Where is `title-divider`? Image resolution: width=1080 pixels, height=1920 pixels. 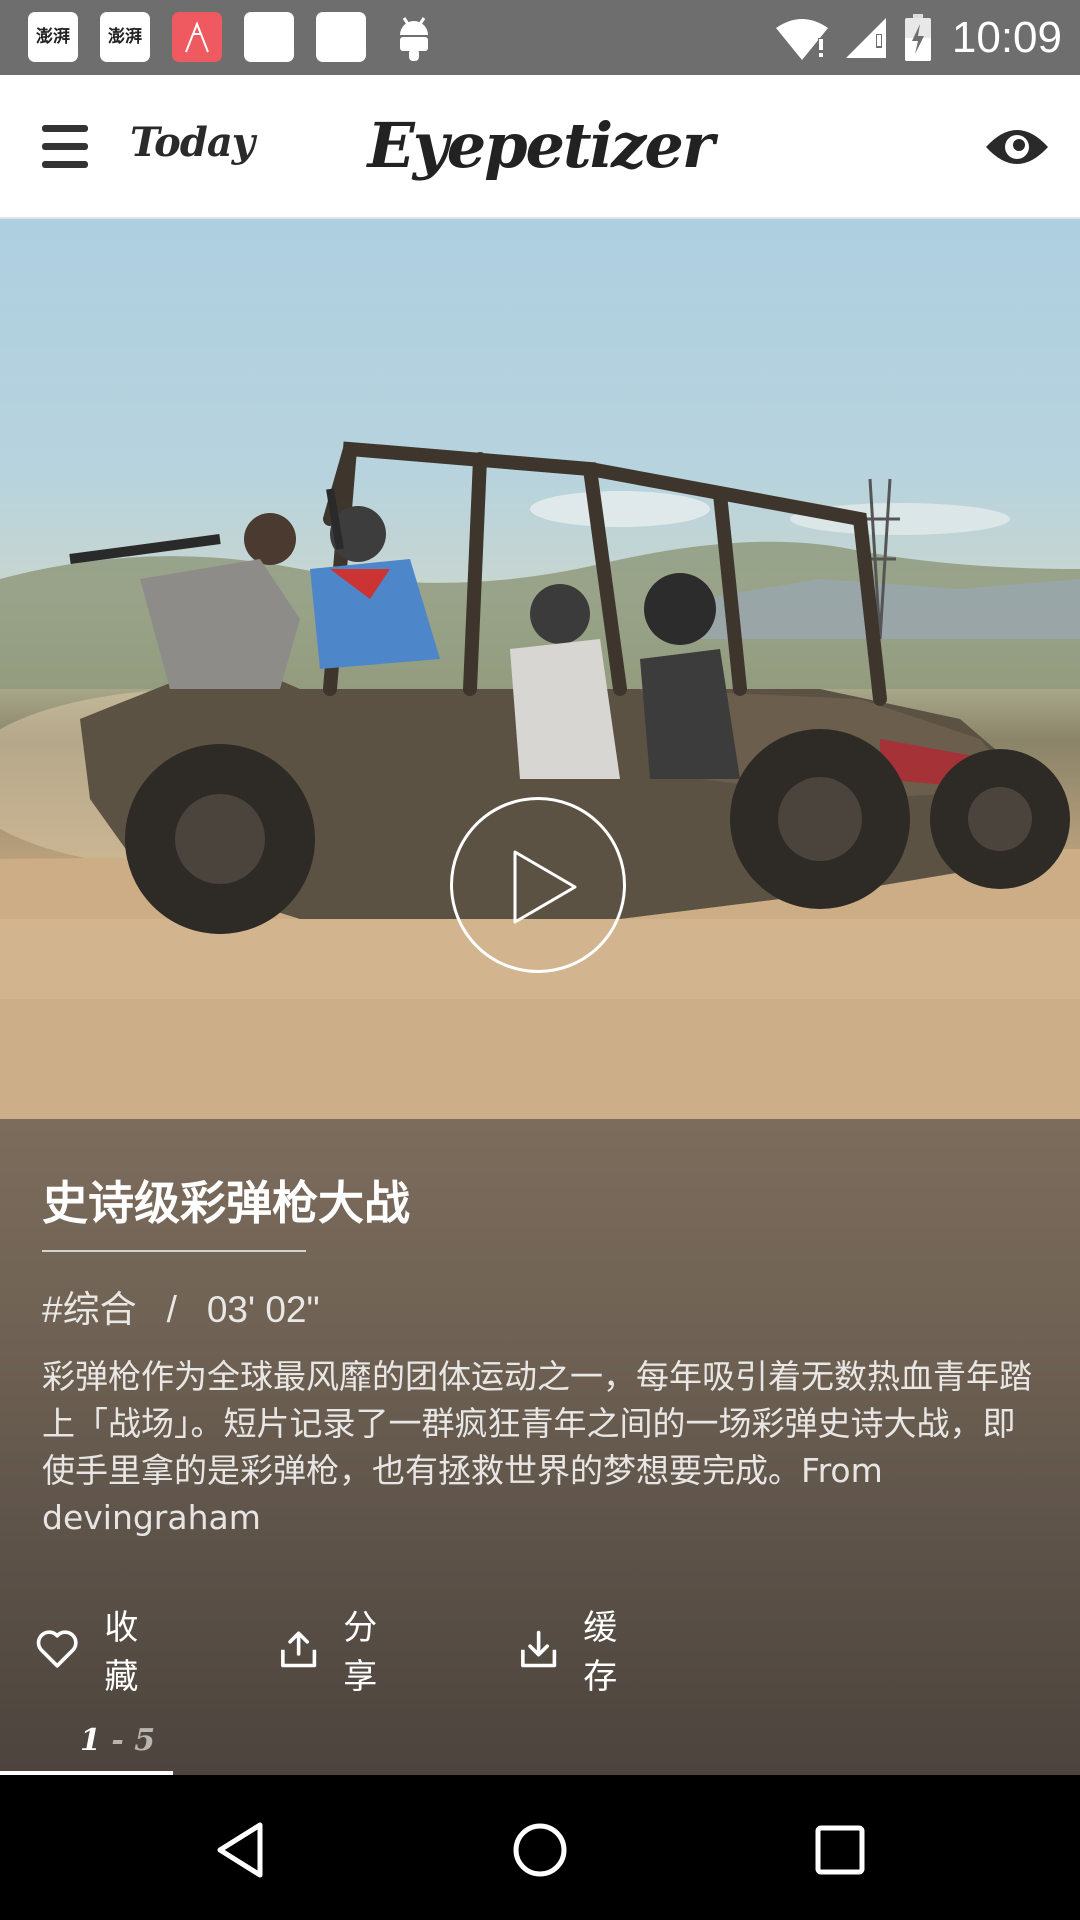
title-divider is located at coordinates (174, 1251).